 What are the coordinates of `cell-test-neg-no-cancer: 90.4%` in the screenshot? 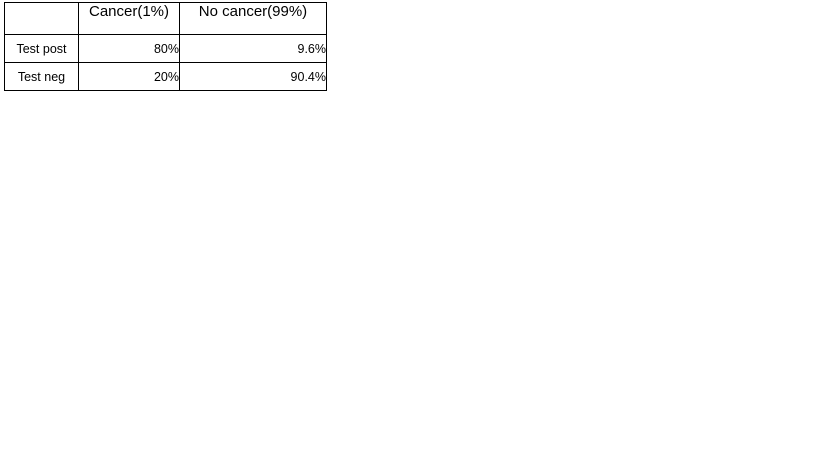 It's located at (253, 76).